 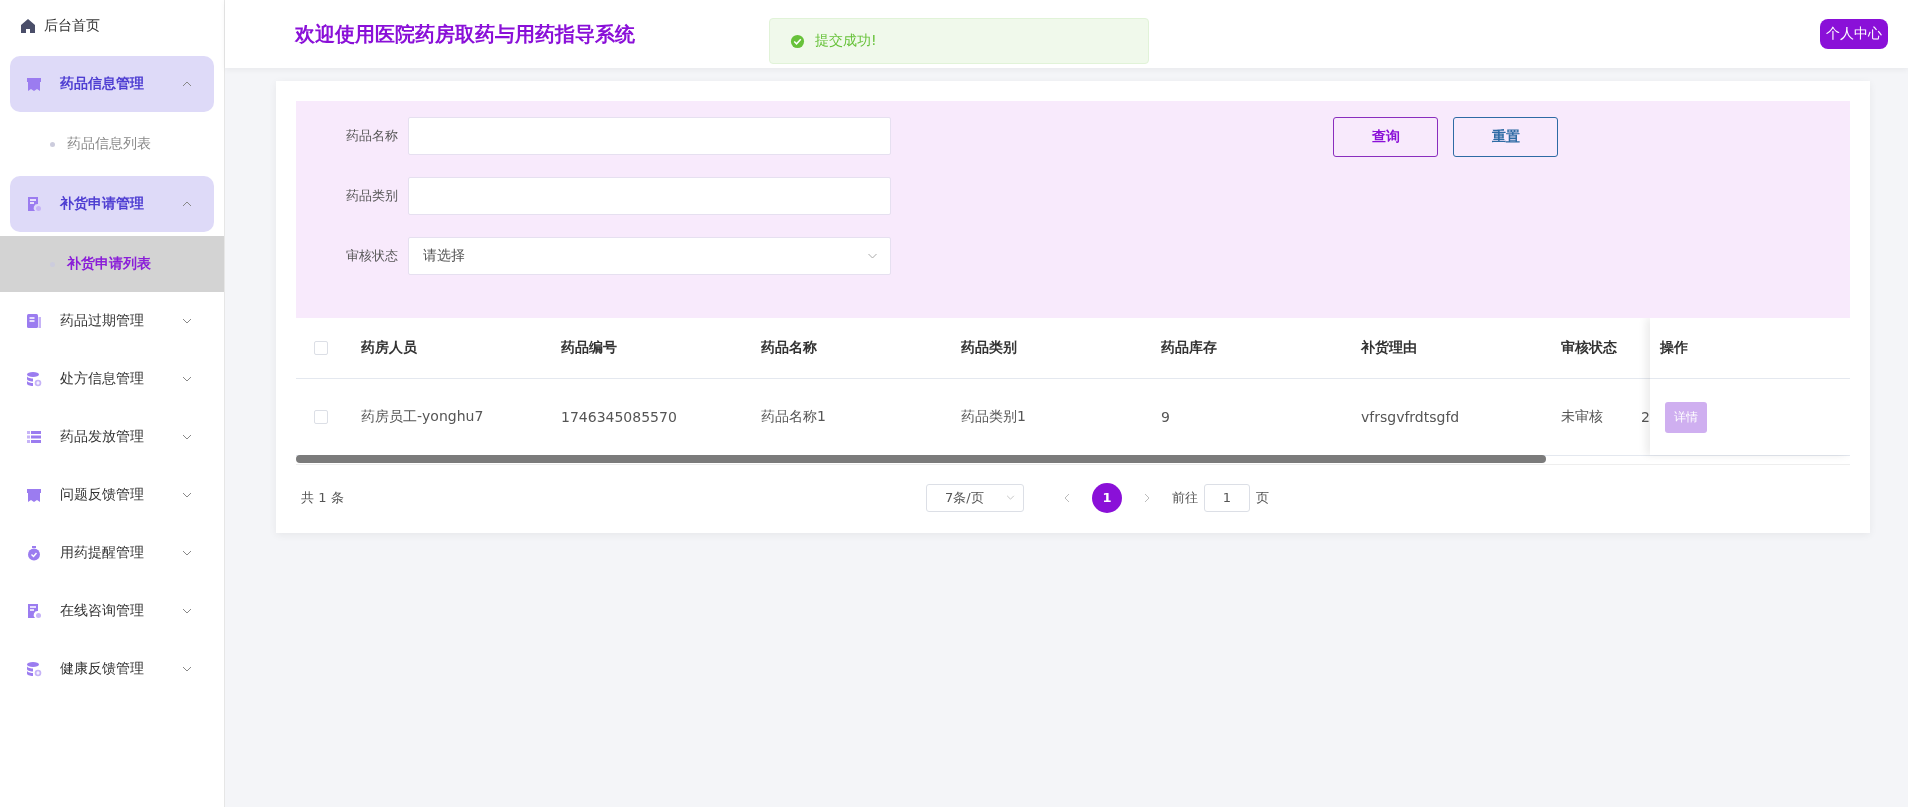 I want to click on table-cell: 9, so click(x=1165, y=417).